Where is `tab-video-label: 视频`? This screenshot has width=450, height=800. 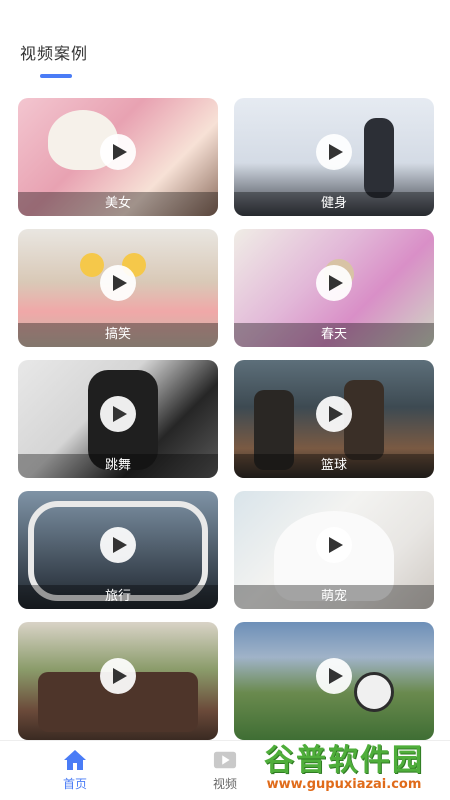 tab-video-label: 视频 is located at coordinates (224, 784).